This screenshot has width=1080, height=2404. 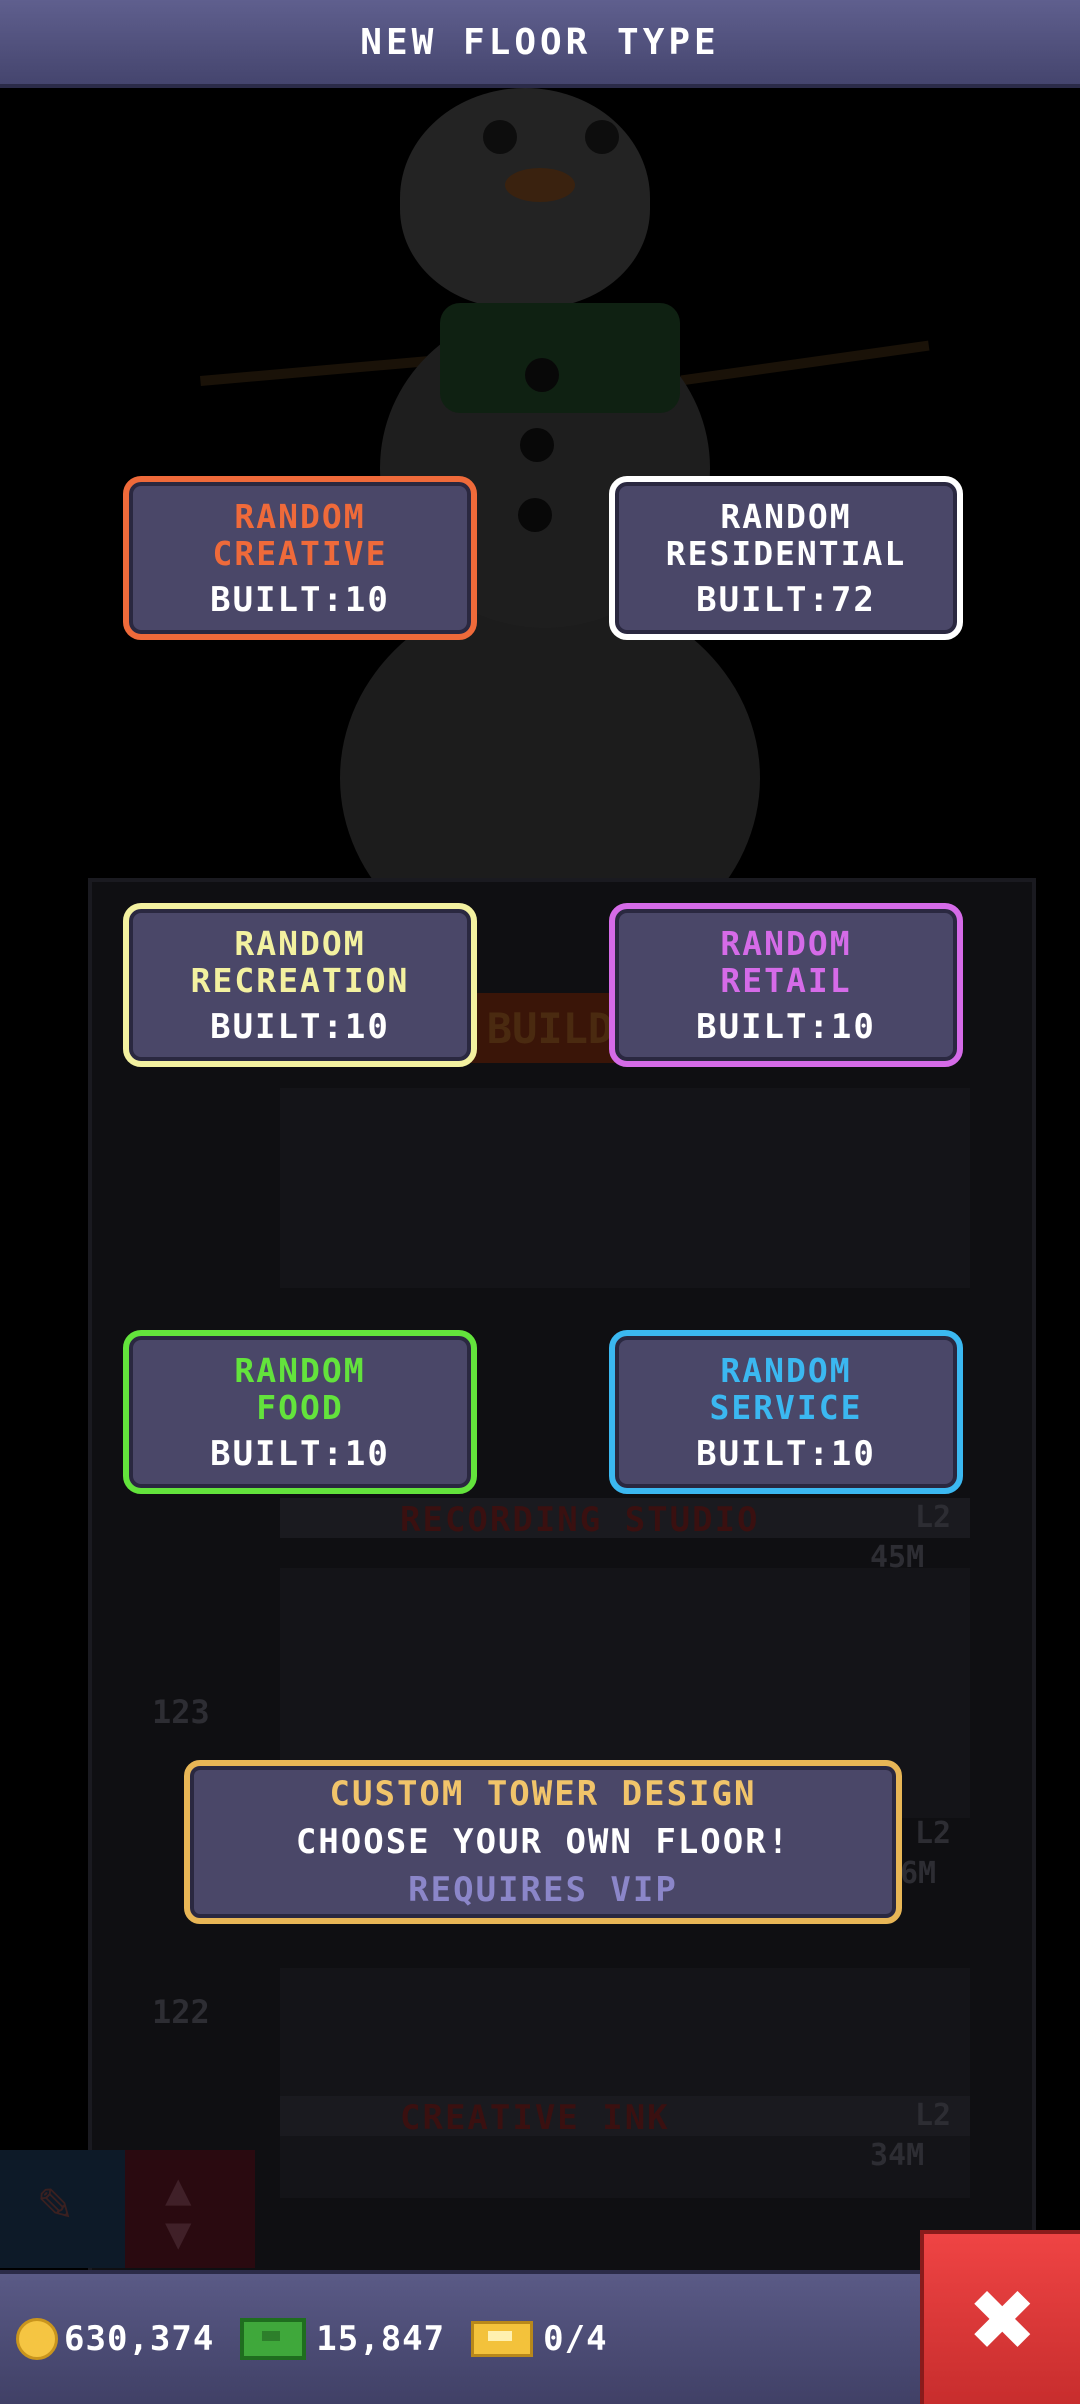 I want to click on tickets-counter: 0/4, so click(x=539, y=2339).